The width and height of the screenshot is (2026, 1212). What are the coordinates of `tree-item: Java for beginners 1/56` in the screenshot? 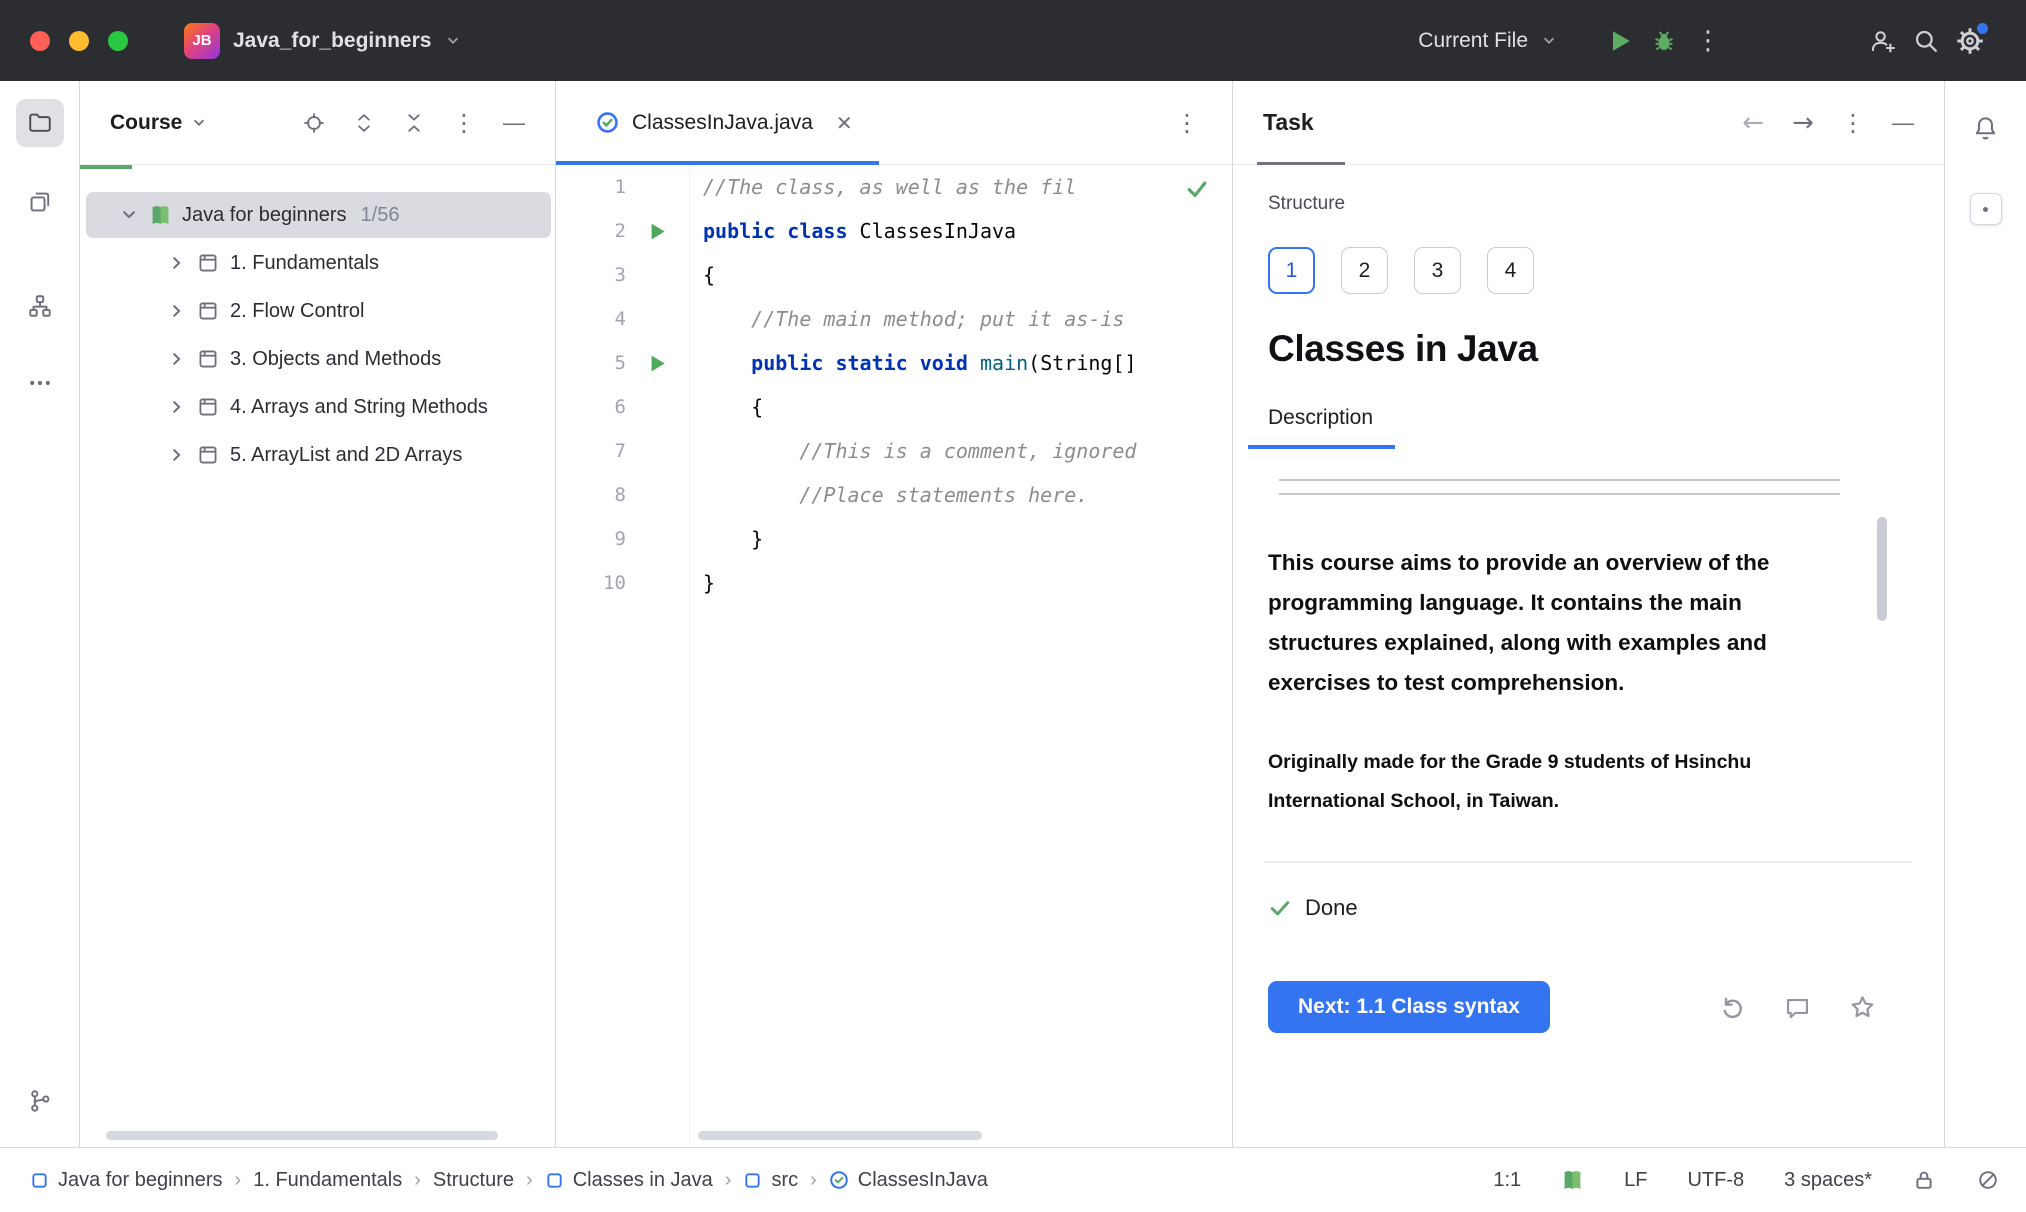 It's located at (317, 215).